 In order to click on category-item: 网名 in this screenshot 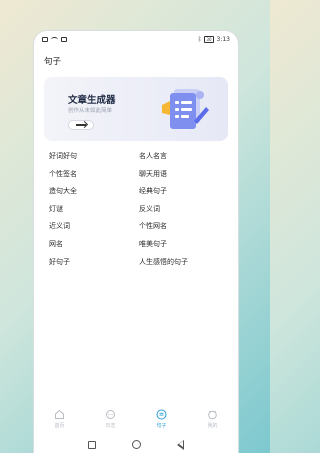, I will do `click(94, 248)`.